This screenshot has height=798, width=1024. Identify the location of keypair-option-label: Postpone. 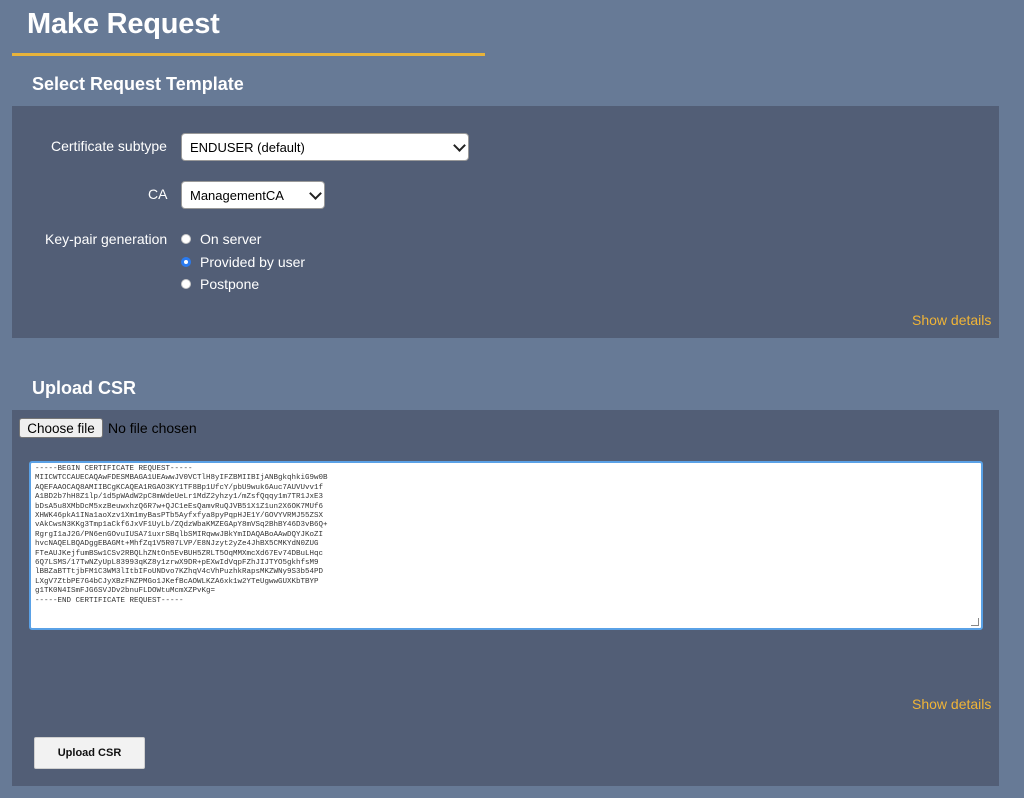
(230, 284).